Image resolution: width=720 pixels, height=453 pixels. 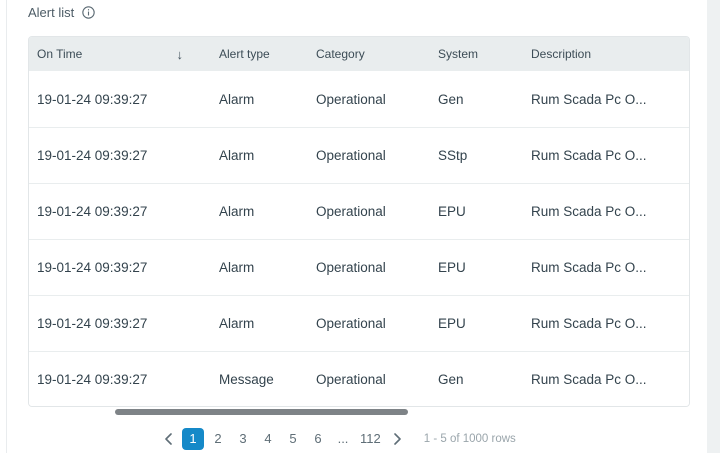 I want to click on column-header-system: System, so click(x=476, y=54).